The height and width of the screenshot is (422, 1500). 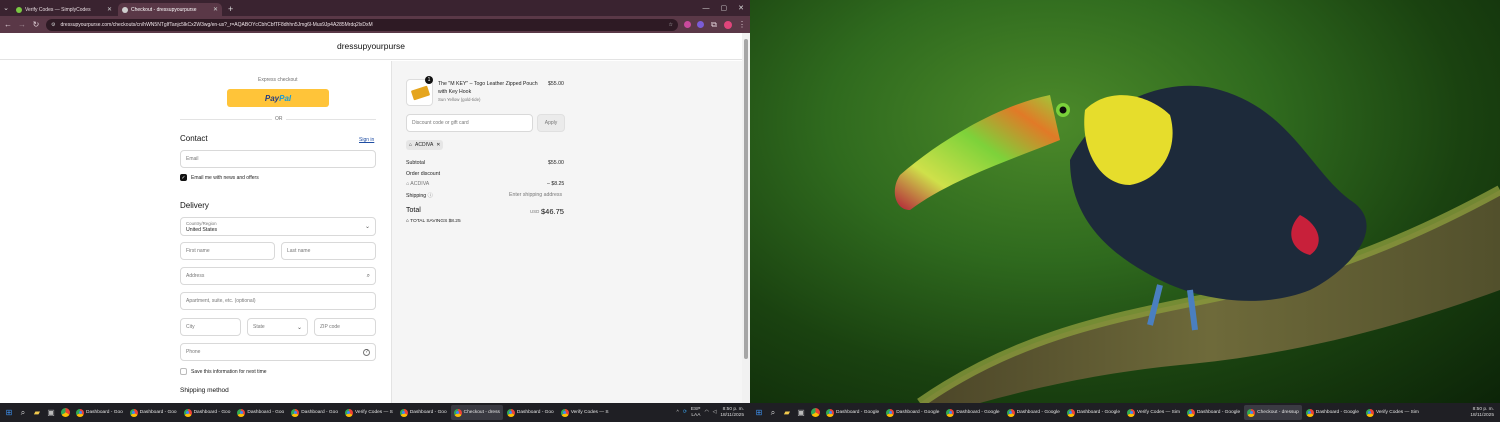 I want to click on profile-avatar, so click(x=728, y=24).